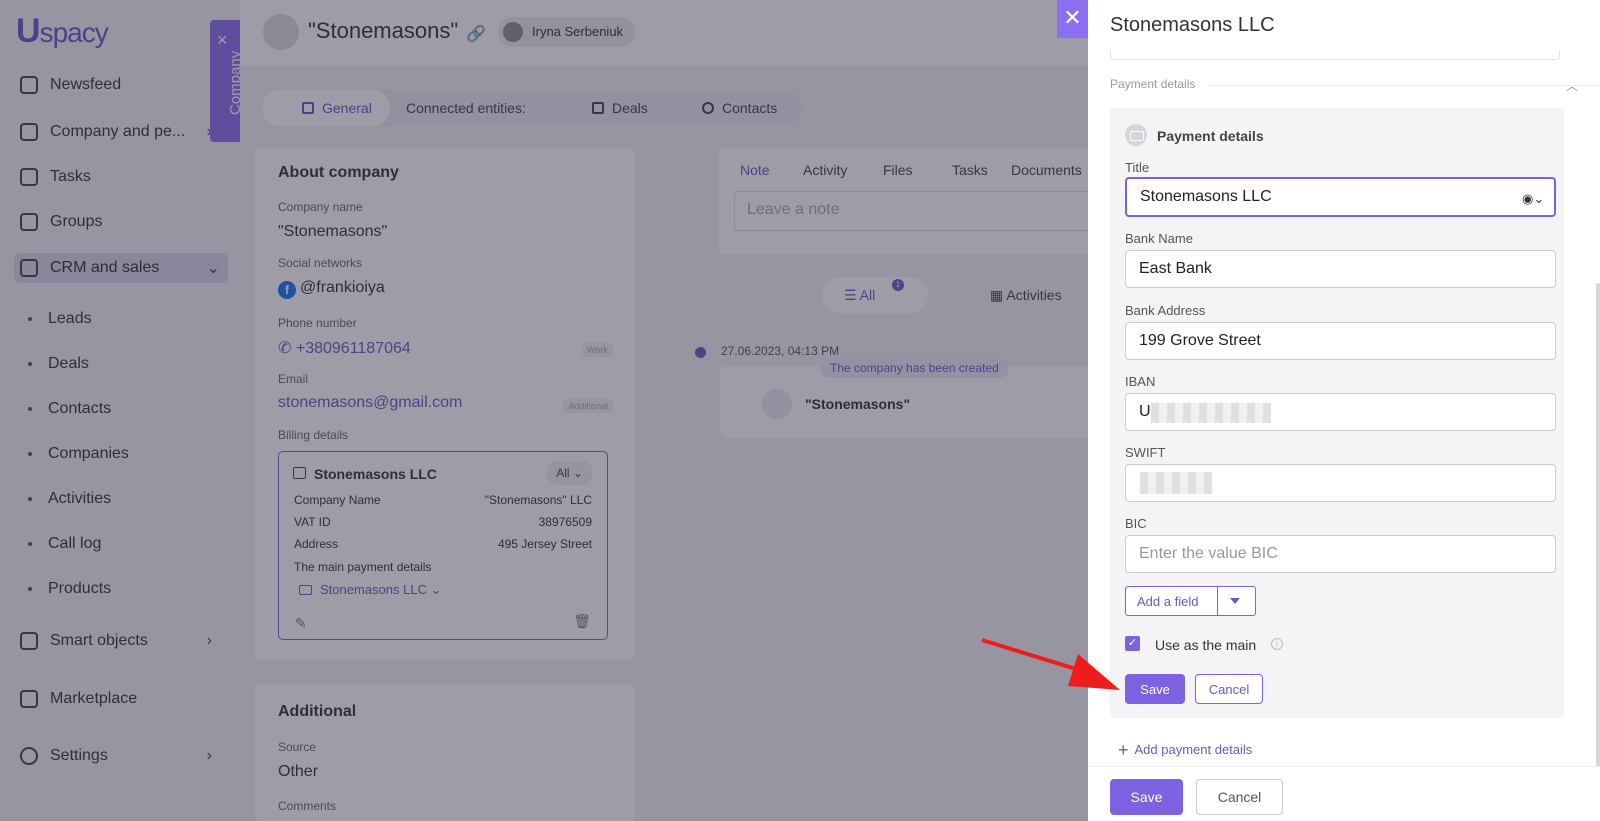 This screenshot has height=821, width=1600. Describe the element at coordinates (1340, 269) in the screenshot. I see `bank-name-input` at that location.